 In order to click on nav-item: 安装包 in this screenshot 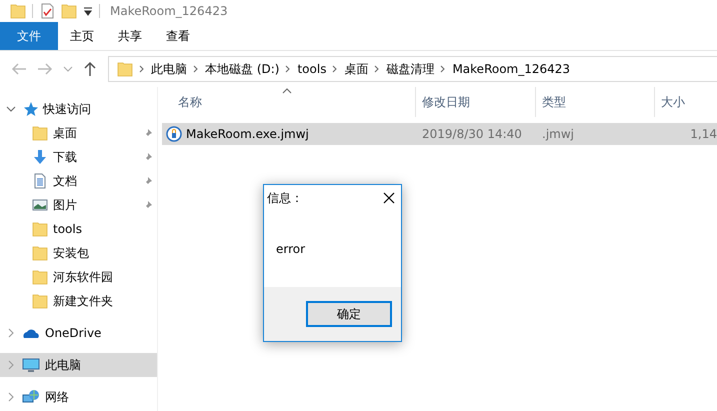, I will do `click(78, 253)`.